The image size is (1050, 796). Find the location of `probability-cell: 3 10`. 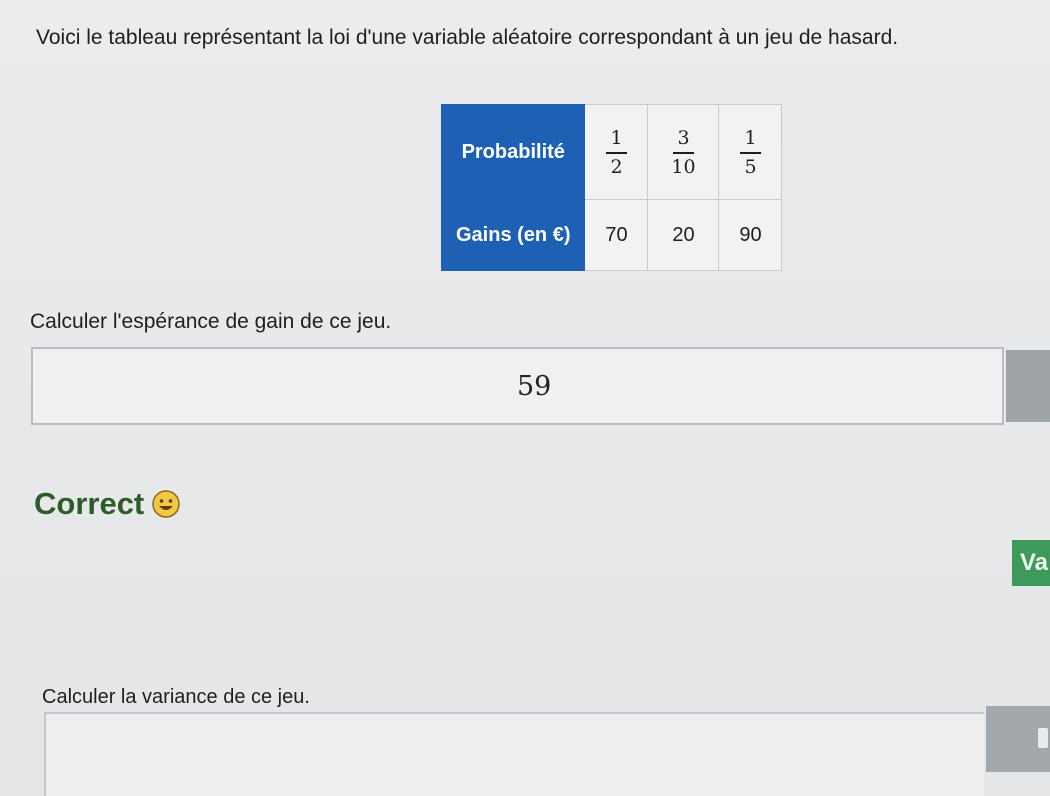

probability-cell: 3 10 is located at coordinates (683, 152).